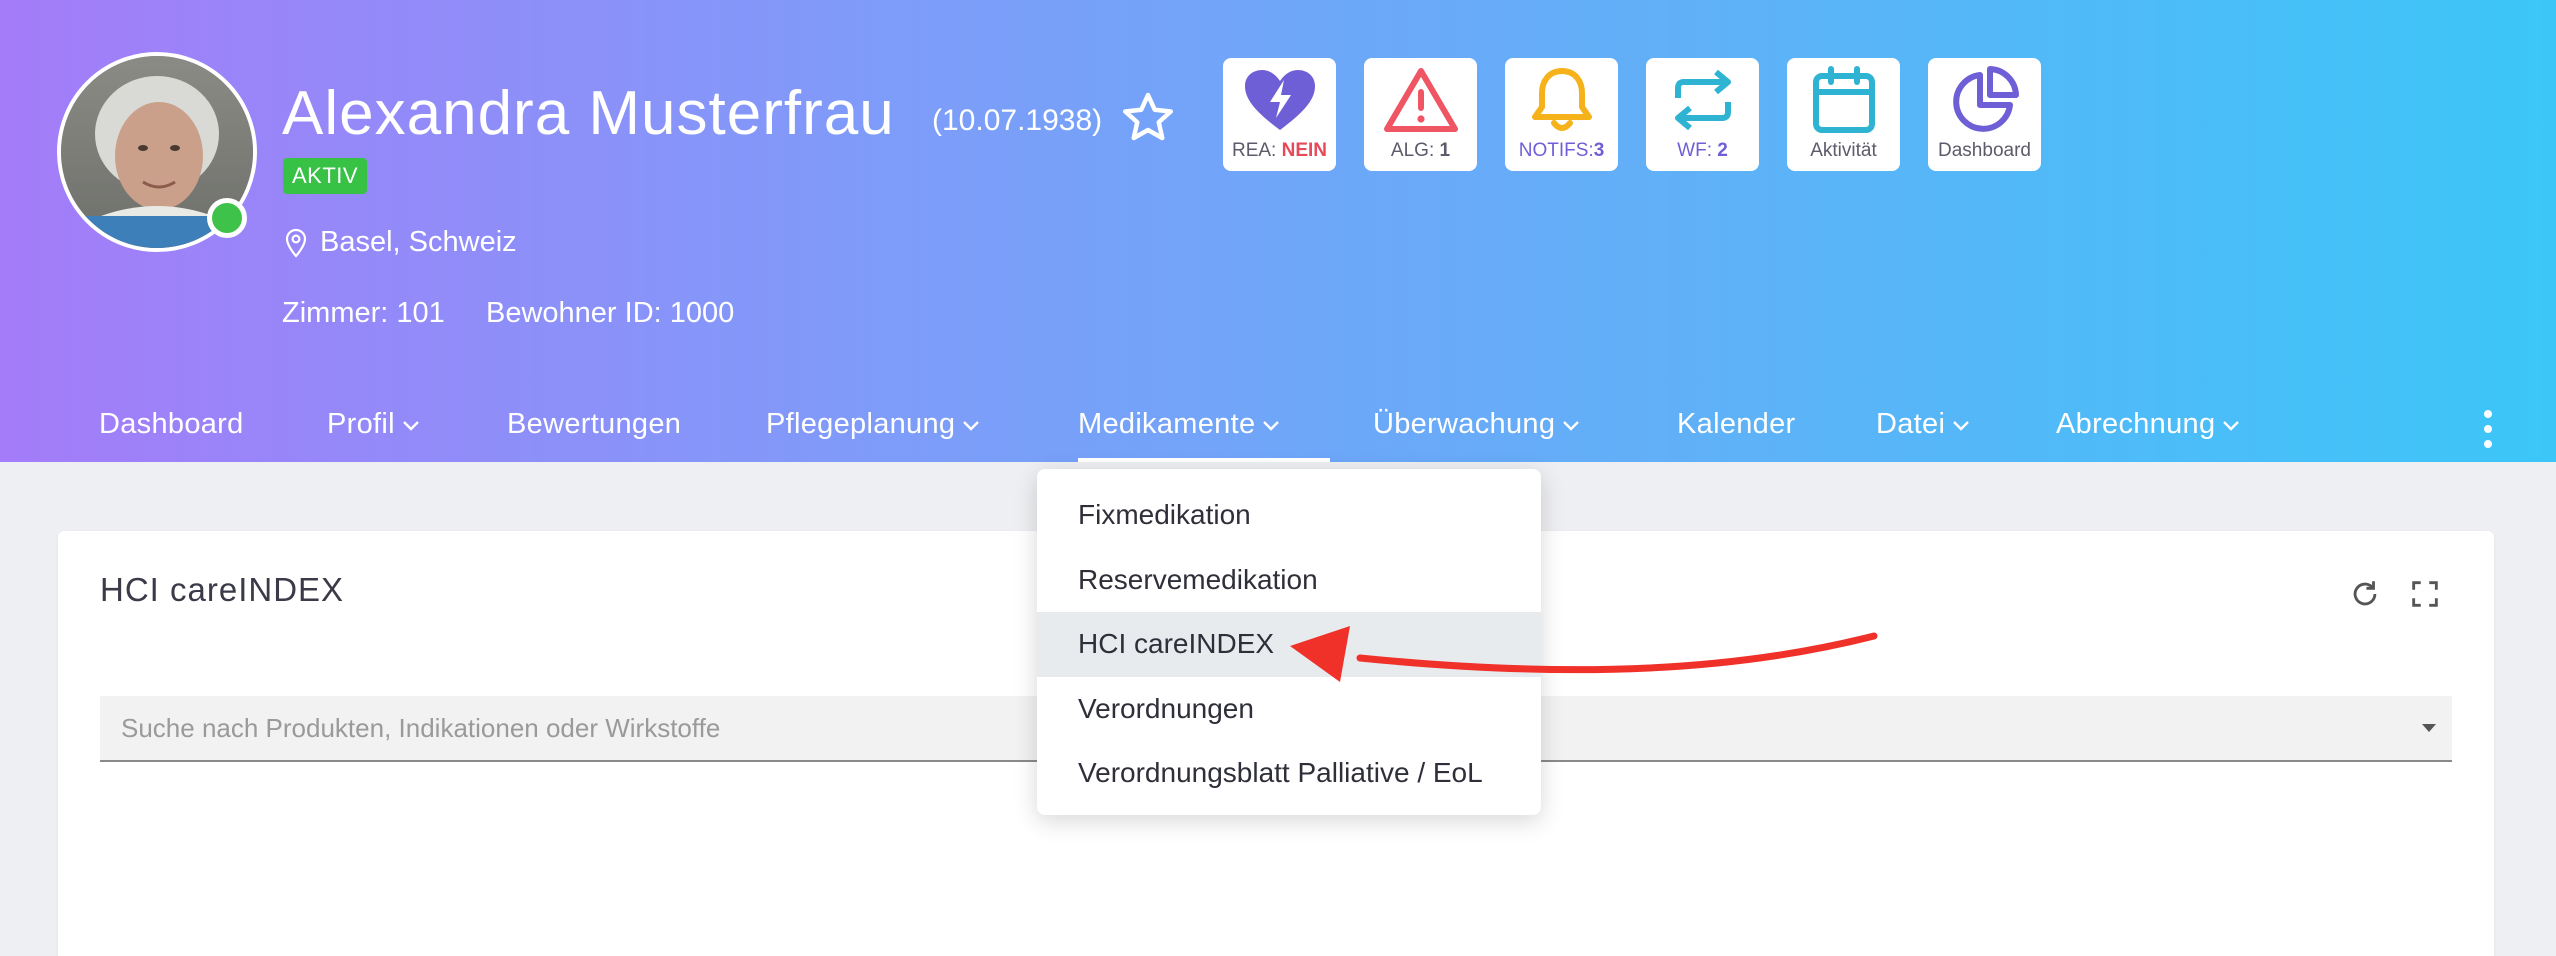 Image resolution: width=2556 pixels, height=956 pixels. I want to click on tile-notifications: NOTIFS:3, so click(1561, 114).